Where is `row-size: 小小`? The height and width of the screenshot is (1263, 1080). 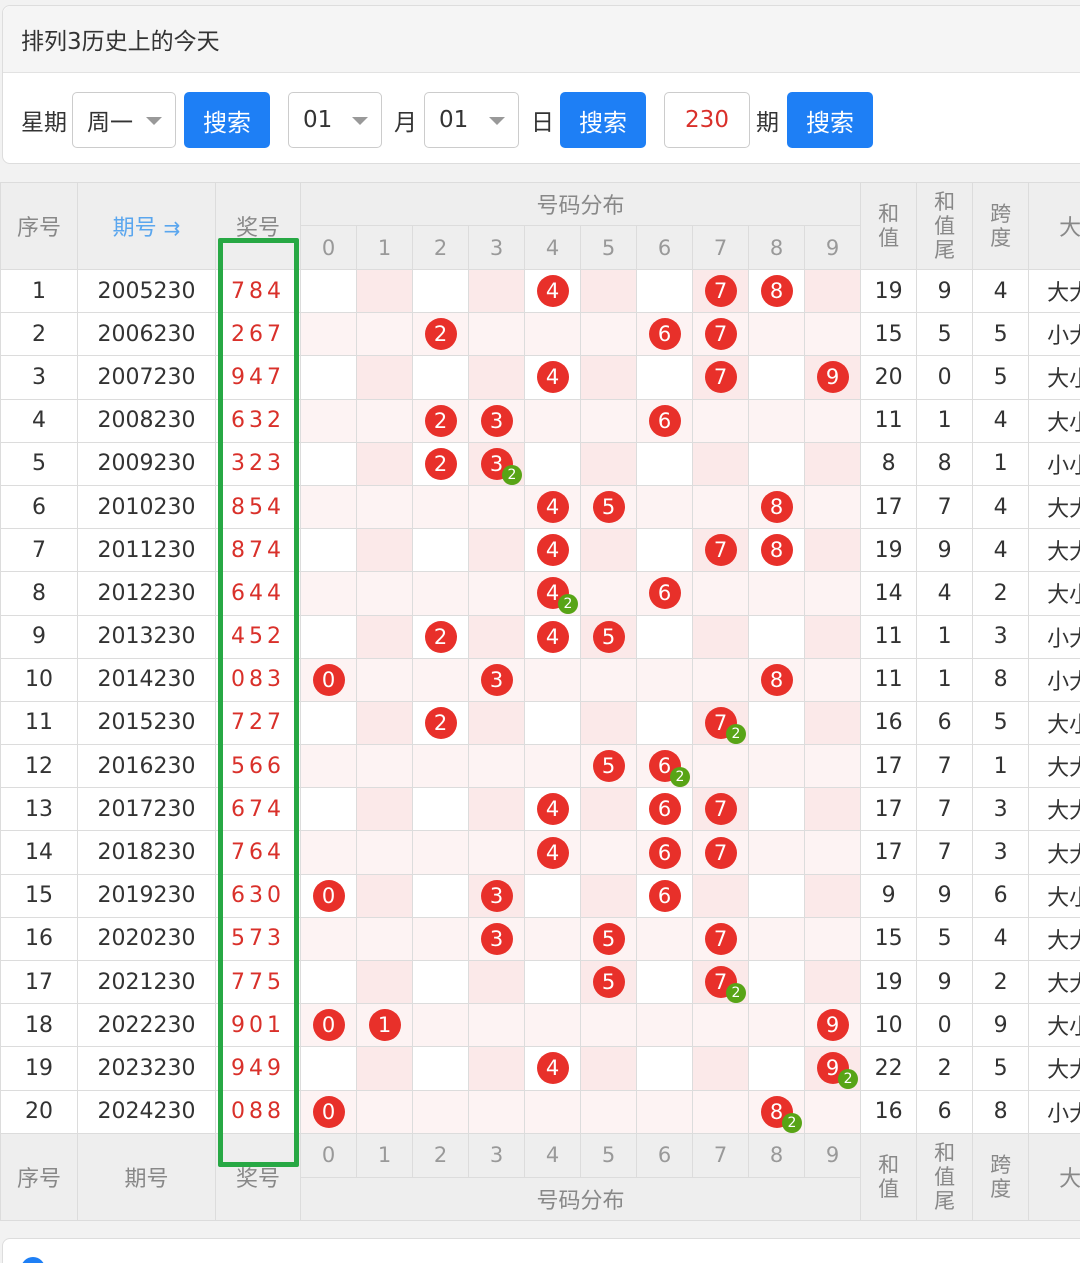
row-size: 小小 is located at coordinates (1054, 463).